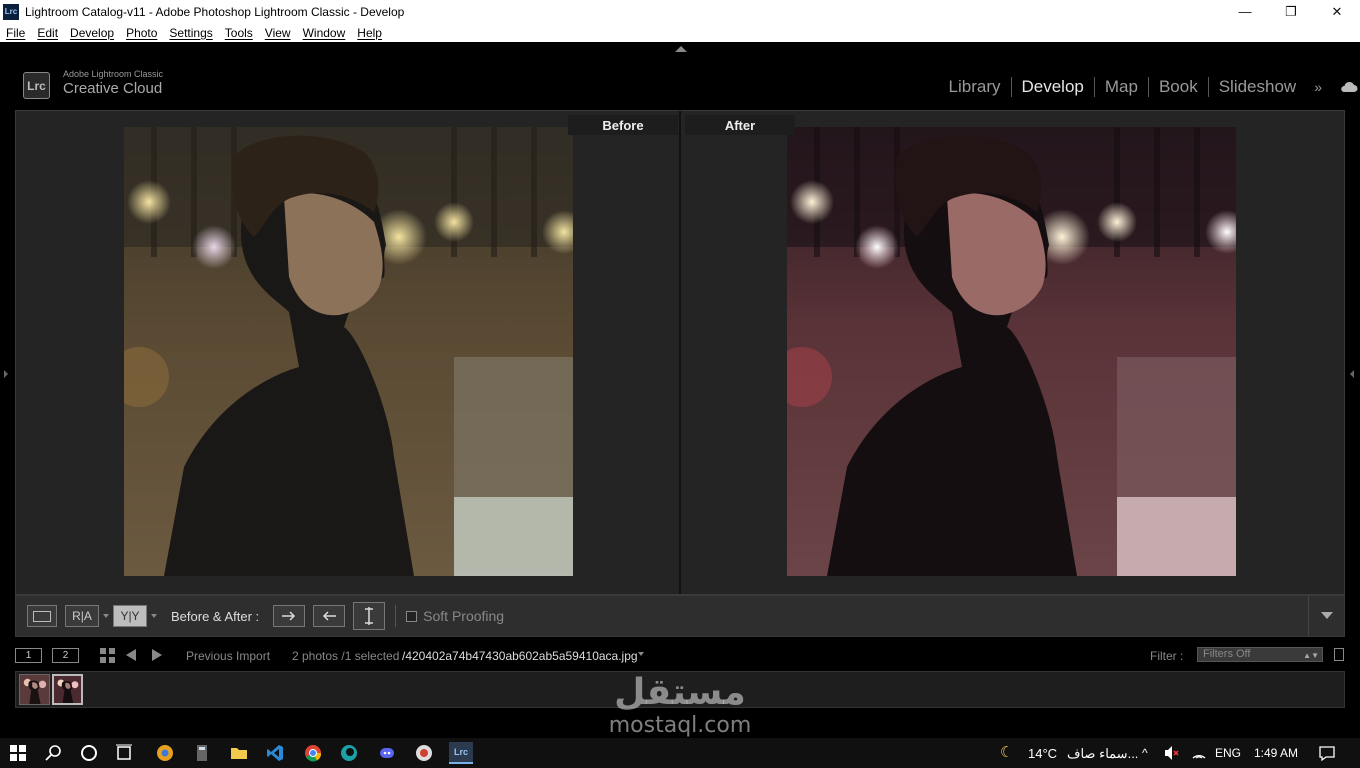 The width and height of the screenshot is (1360, 768). Describe the element at coordinates (1349, 87) in the screenshot. I see `cloud-sync-icon` at that location.